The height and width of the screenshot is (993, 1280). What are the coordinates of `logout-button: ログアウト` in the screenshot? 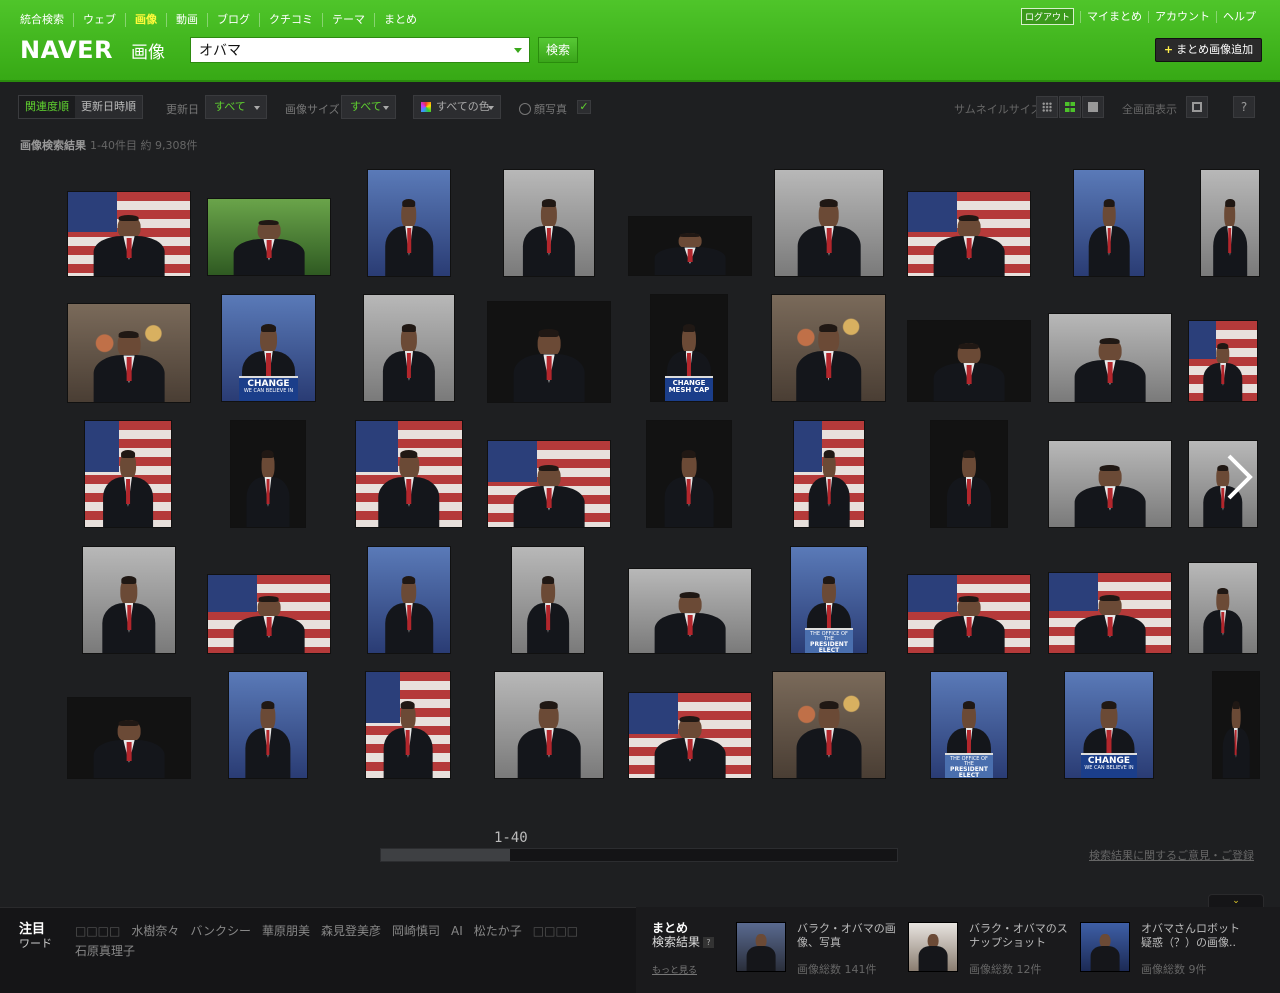 It's located at (1047, 16).